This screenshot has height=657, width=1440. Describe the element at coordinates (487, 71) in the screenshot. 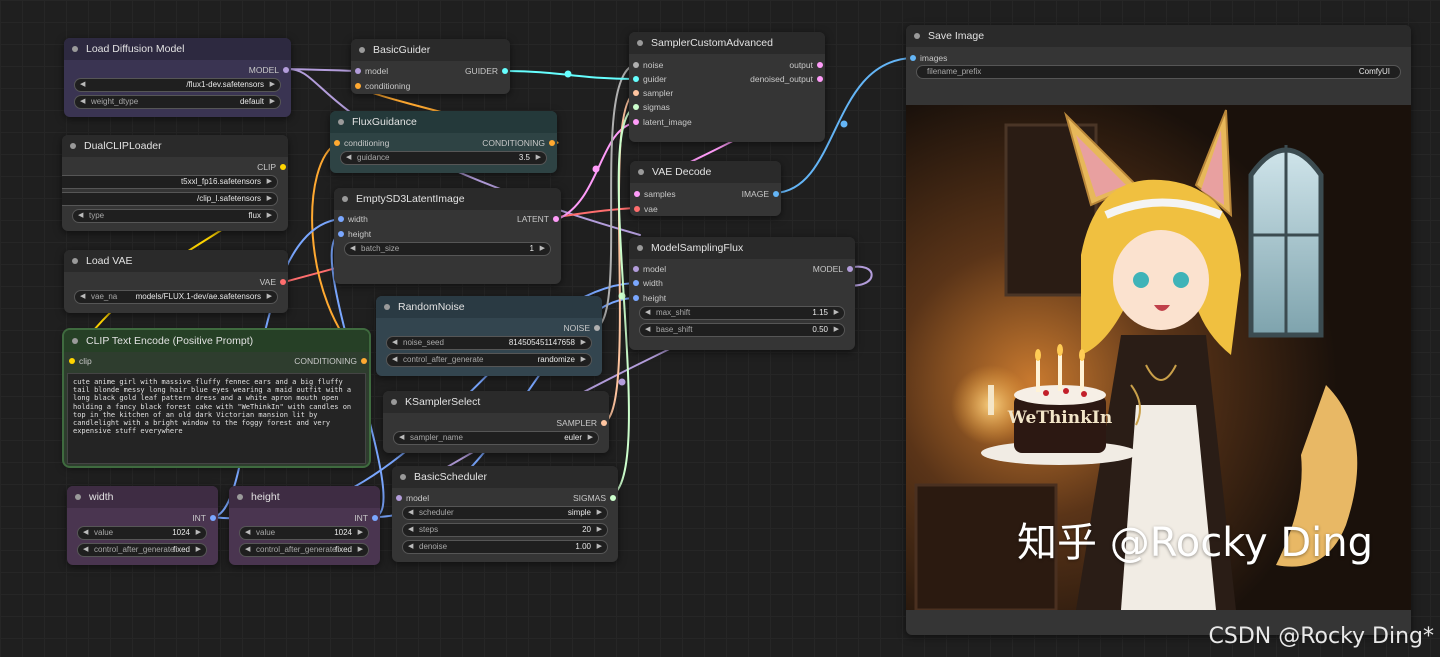

I see `guider-output-slot: GUIDER` at that location.